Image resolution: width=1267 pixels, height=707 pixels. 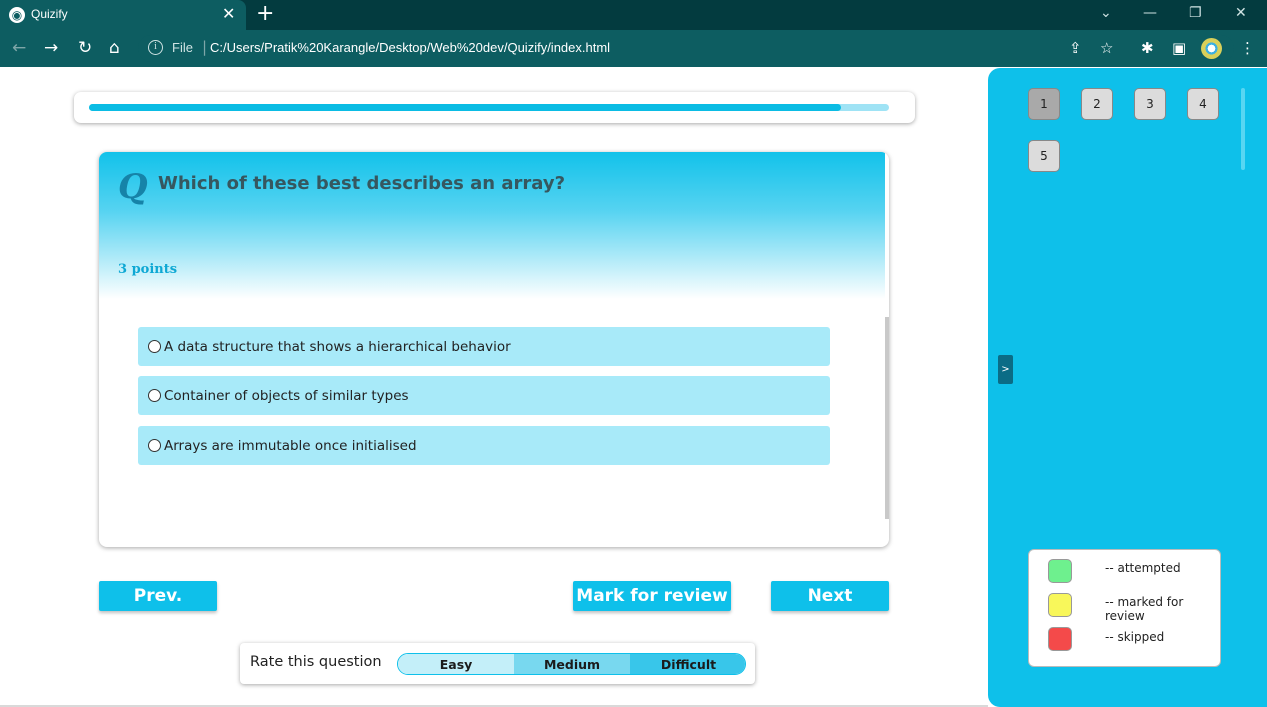 What do you see at coordinates (265, 14) in the screenshot?
I see `new-tab-button: +` at bounding box center [265, 14].